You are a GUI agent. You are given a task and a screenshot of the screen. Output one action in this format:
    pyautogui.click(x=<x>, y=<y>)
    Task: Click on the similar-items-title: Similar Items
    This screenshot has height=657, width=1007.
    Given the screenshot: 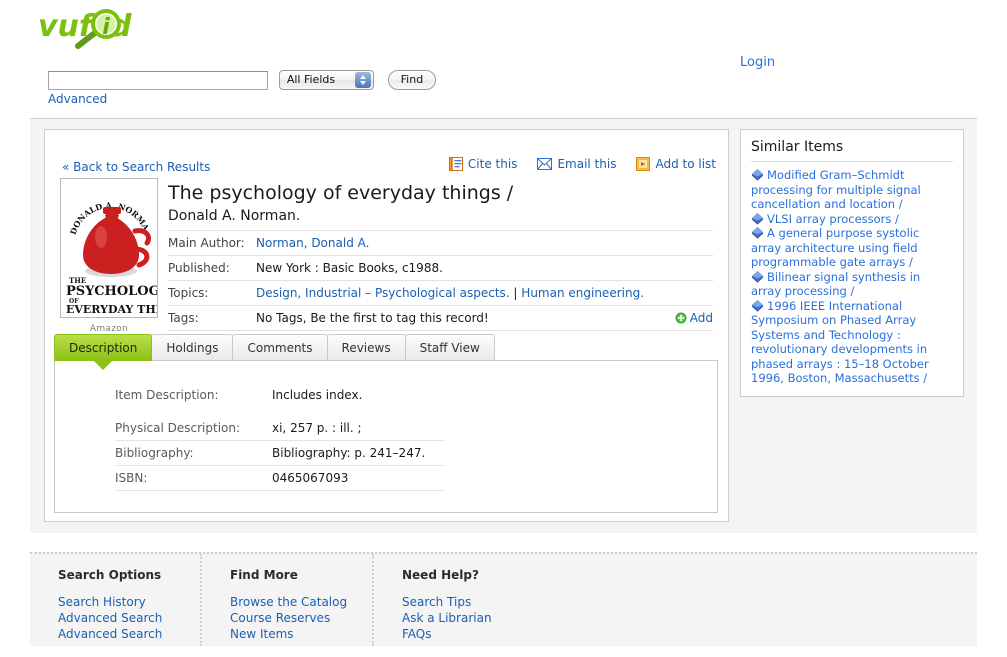 What is the action you would take?
    pyautogui.click(x=852, y=150)
    